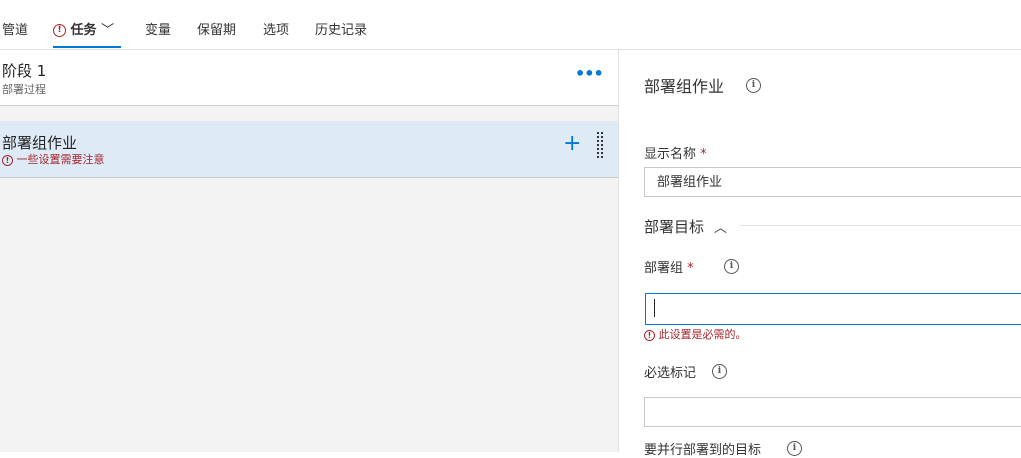 The height and width of the screenshot is (458, 1021). Describe the element at coordinates (674, 226) in the screenshot. I see `deployment-targets-section-title: 部署目标` at that location.